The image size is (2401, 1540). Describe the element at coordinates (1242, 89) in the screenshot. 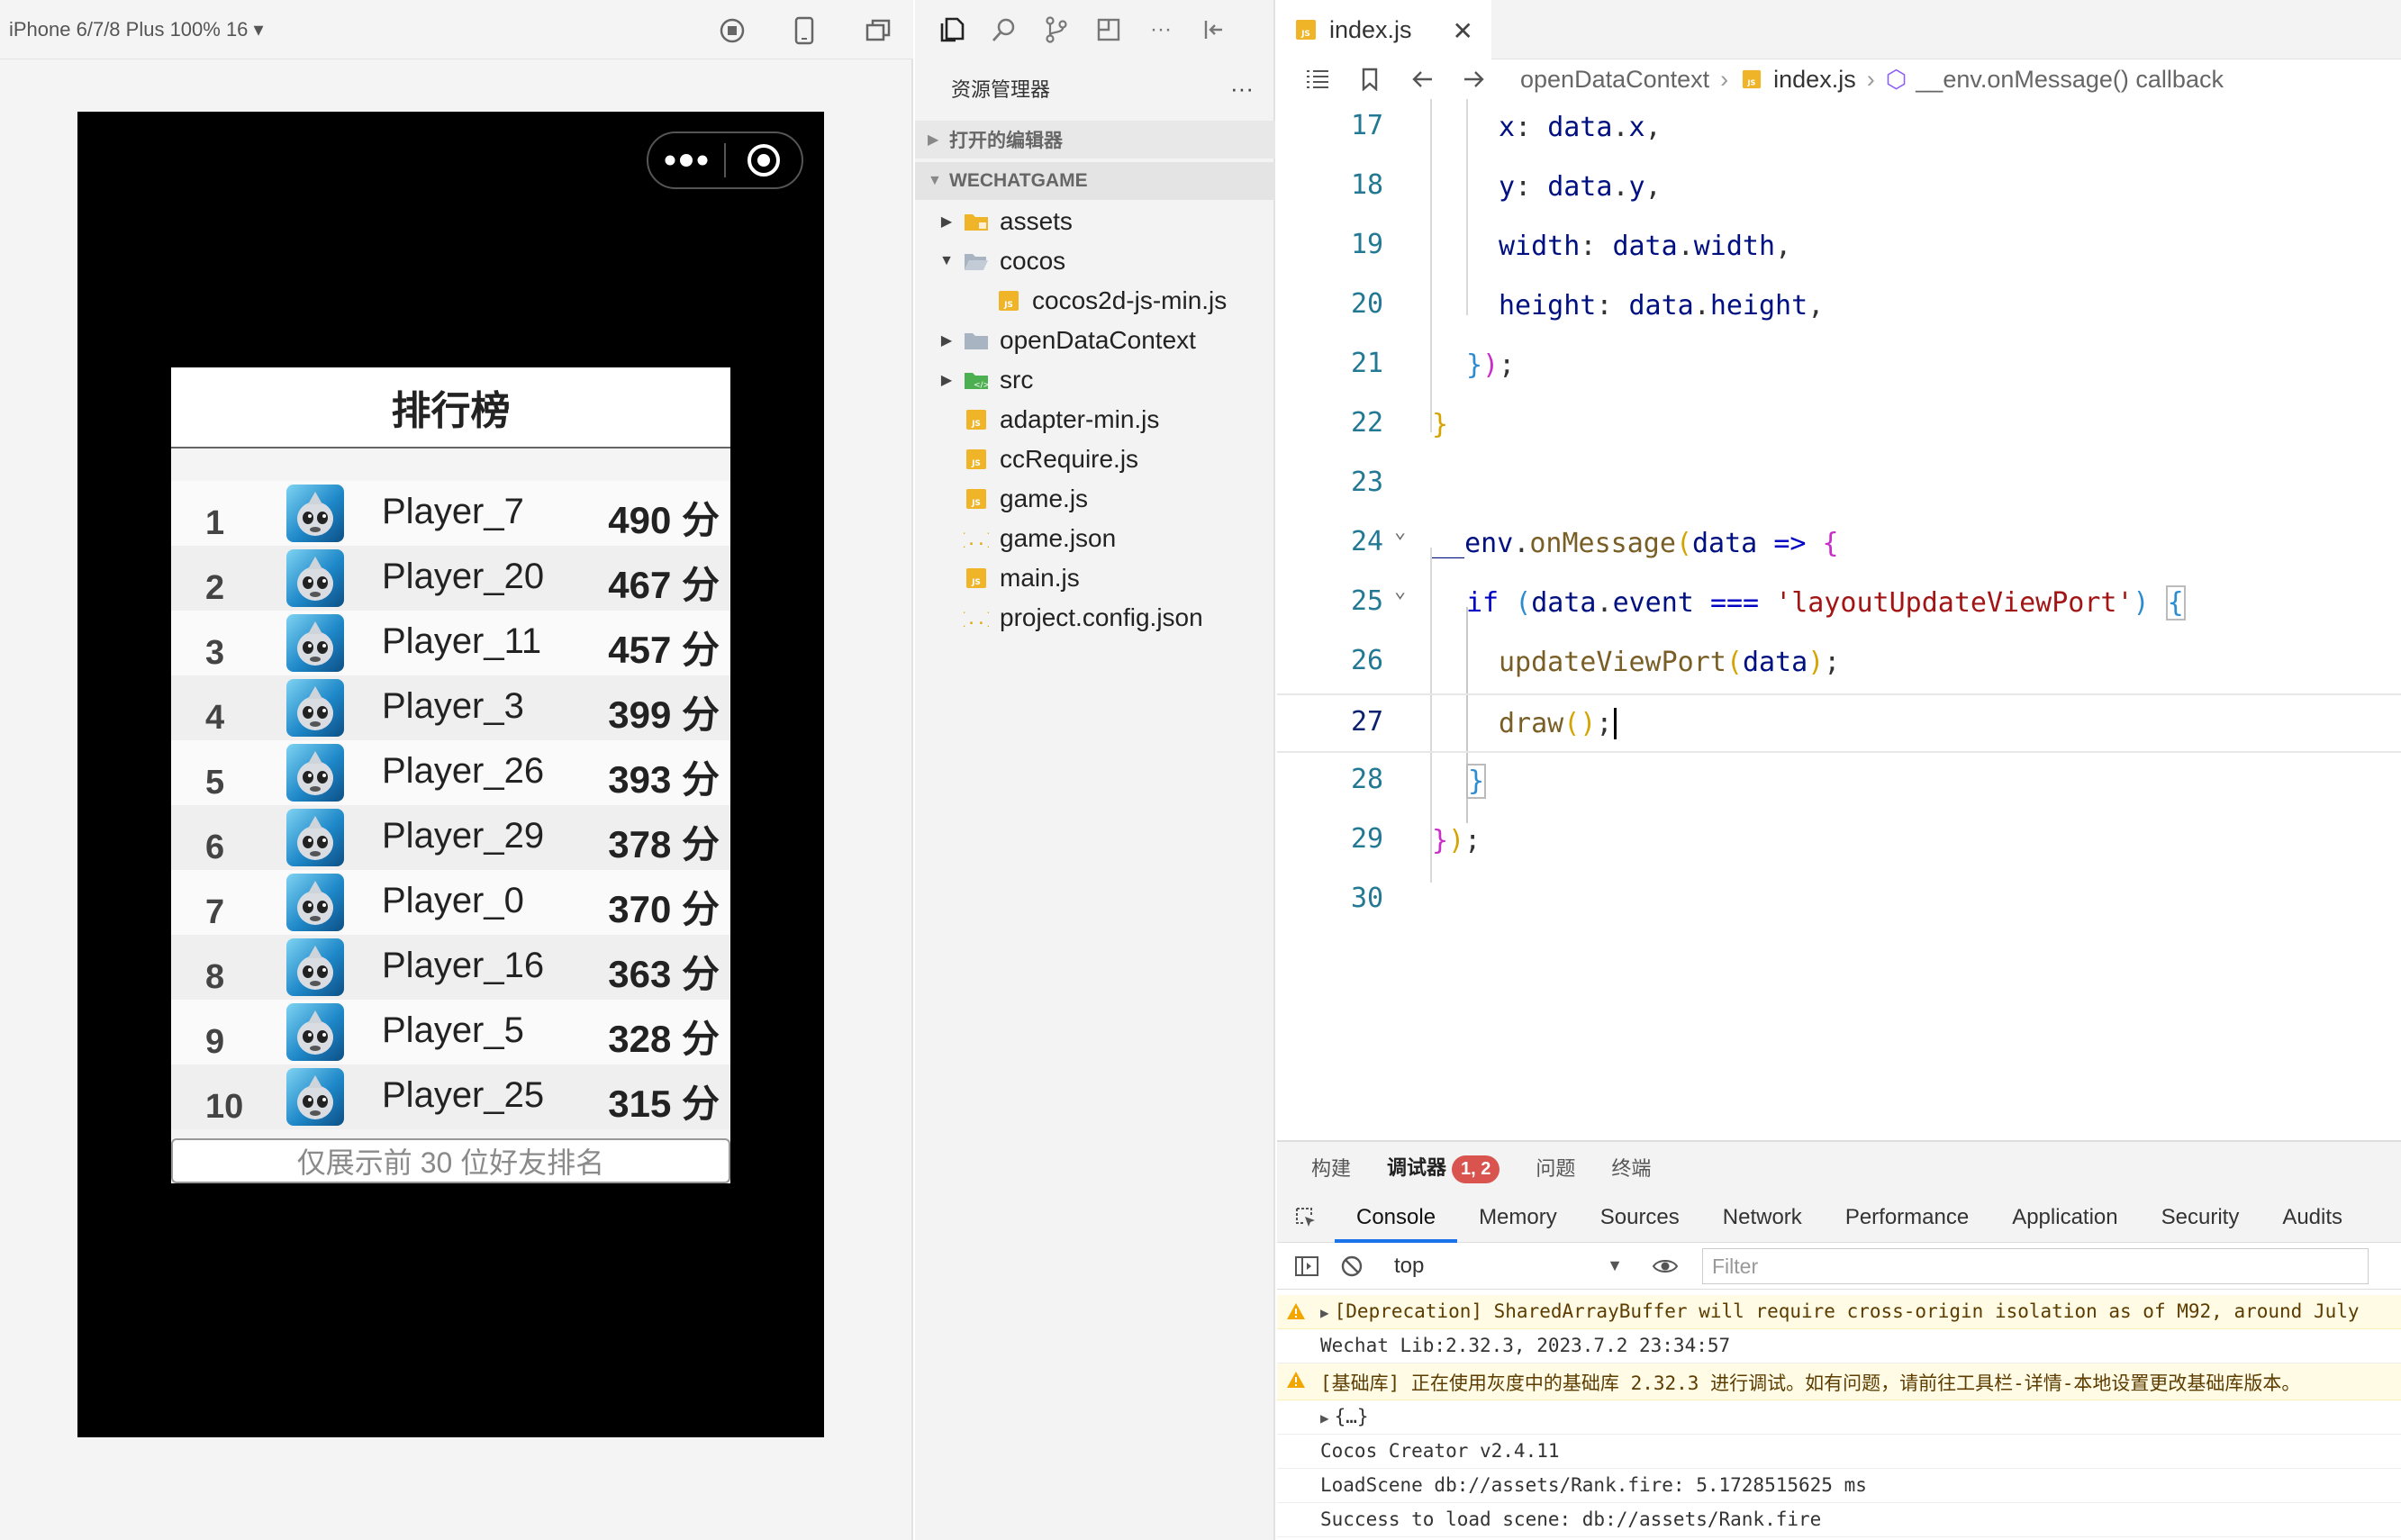

I see `explorer-more-button: ···` at that location.